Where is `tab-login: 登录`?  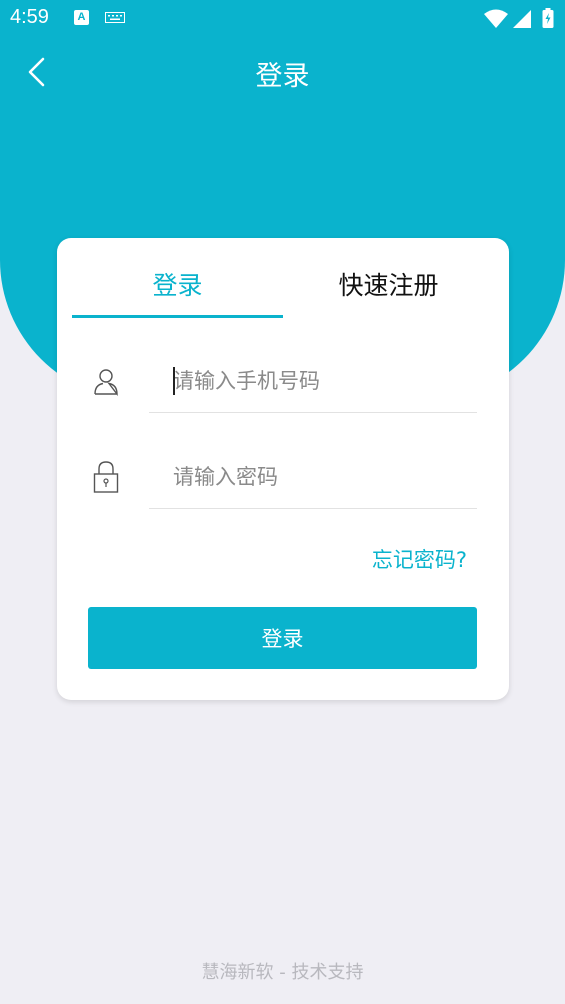 tab-login: 登录 is located at coordinates (177, 287).